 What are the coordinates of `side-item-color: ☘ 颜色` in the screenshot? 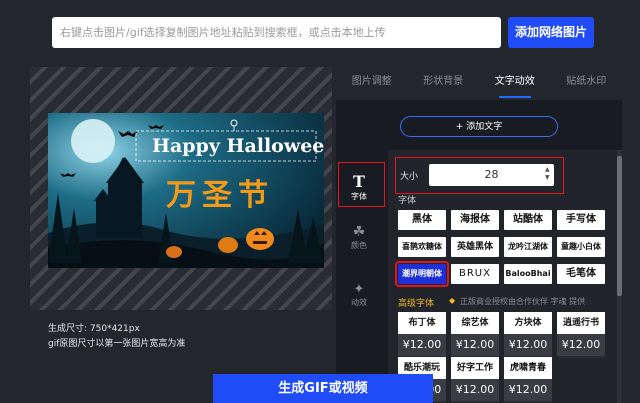 It's located at (359, 237).